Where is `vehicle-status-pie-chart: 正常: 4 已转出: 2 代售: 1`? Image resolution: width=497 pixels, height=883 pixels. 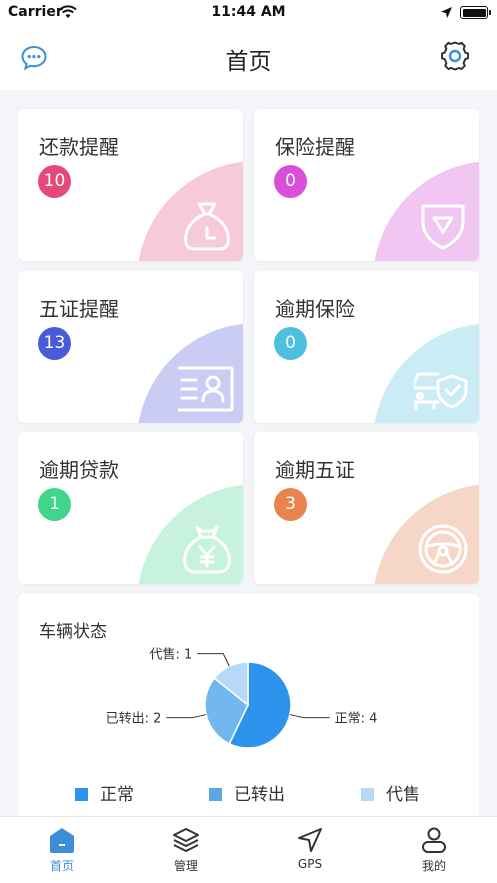
vehicle-status-pie-chart: 正常: 4 已转出: 2 代售: 1 is located at coordinates (242, 698).